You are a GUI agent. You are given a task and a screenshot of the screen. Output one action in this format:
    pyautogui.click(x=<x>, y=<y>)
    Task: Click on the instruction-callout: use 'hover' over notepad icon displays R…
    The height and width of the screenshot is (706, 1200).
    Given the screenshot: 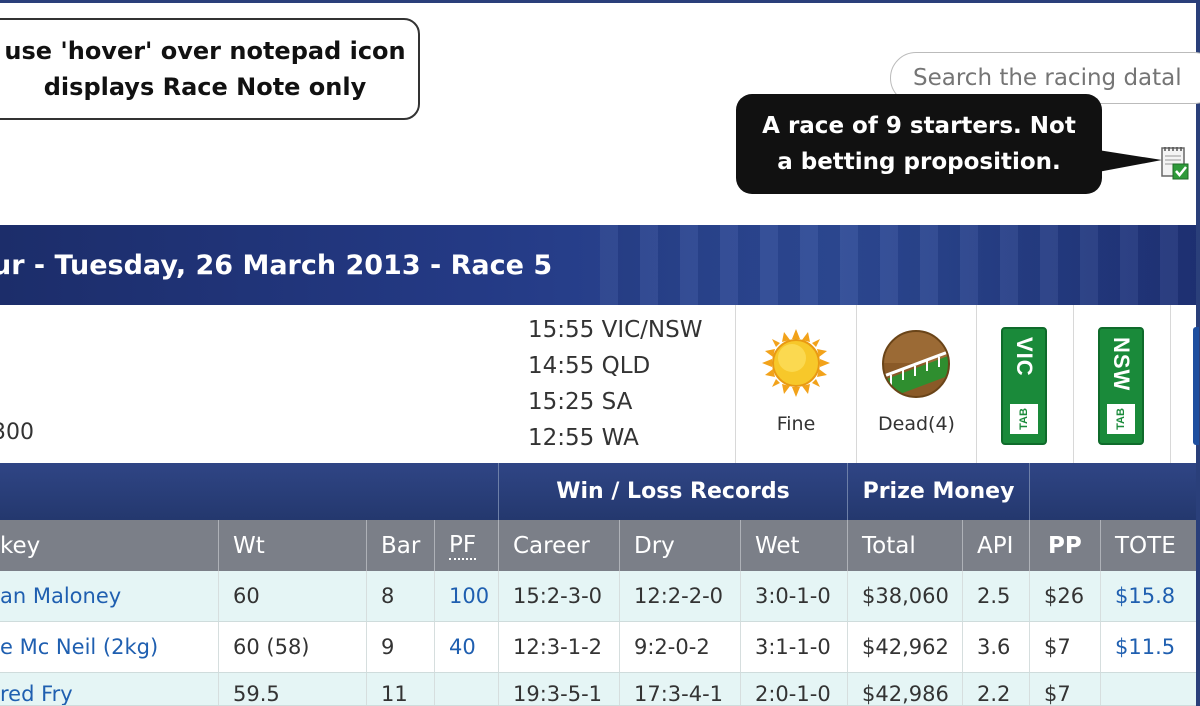 What is the action you would take?
    pyautogui.click(x=210, y=69)
    